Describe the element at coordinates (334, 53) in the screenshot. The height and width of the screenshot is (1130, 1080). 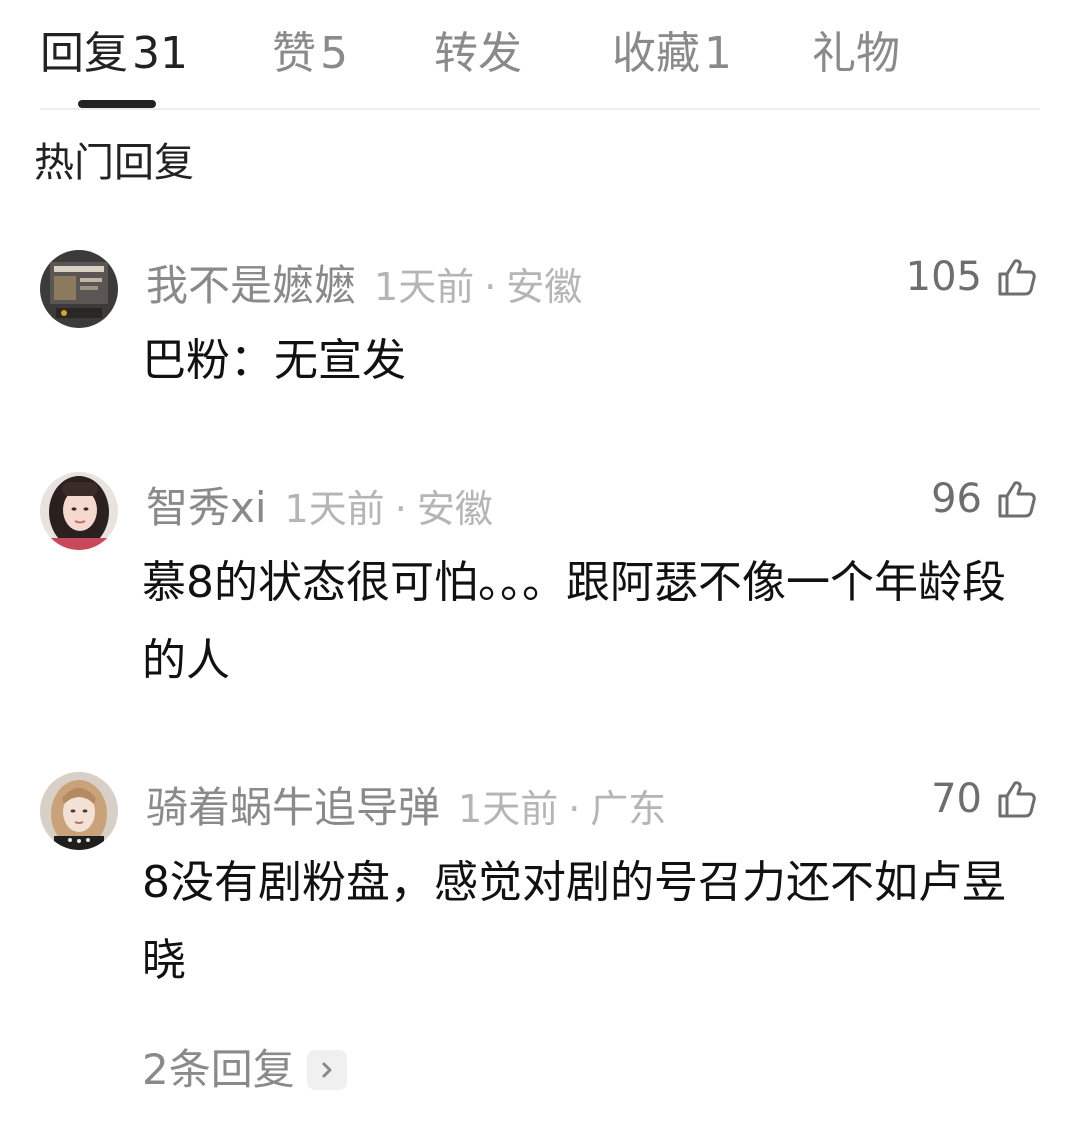
I see `tab-likes-count: 5` at that location.